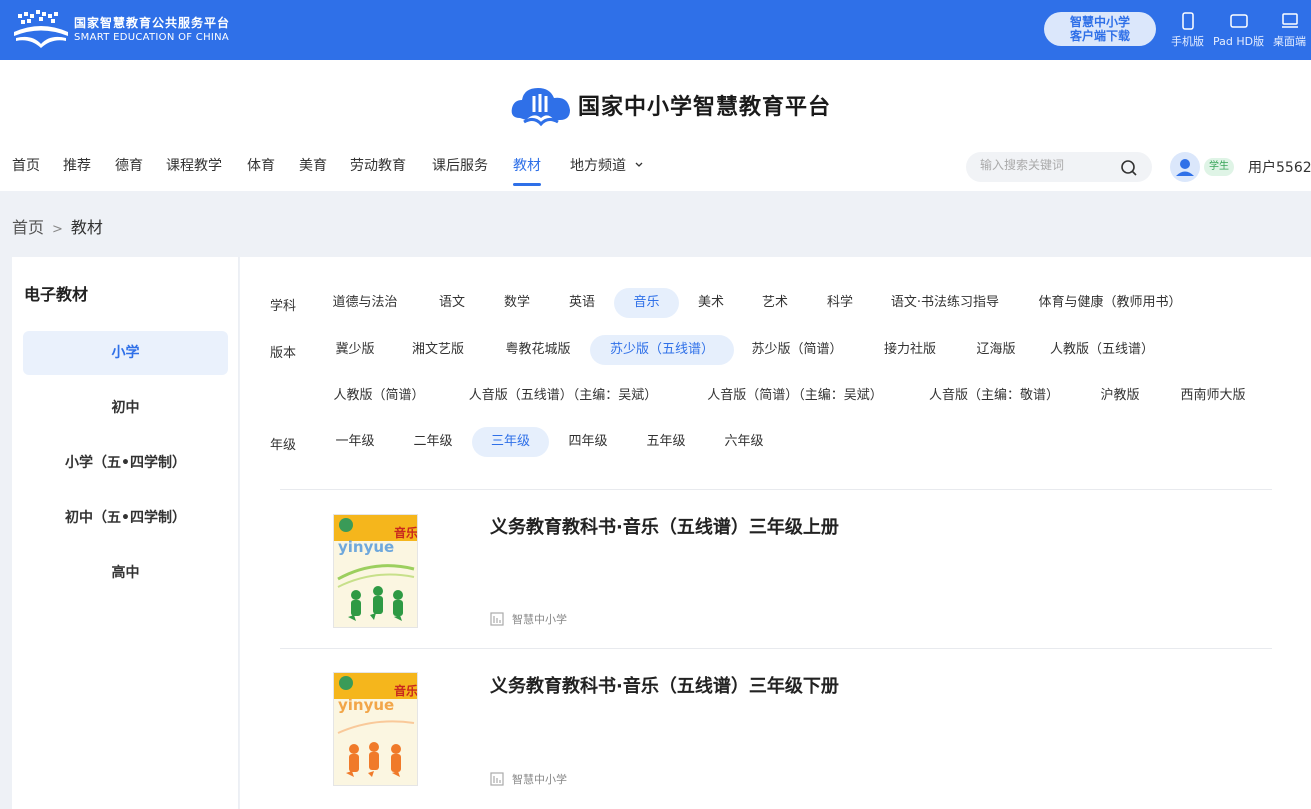 This screenshot has width=1311, height=809. Describe the element at coordinates (355, 350) in the screenshot. I see `edition-chip: 冀少版` at that location.